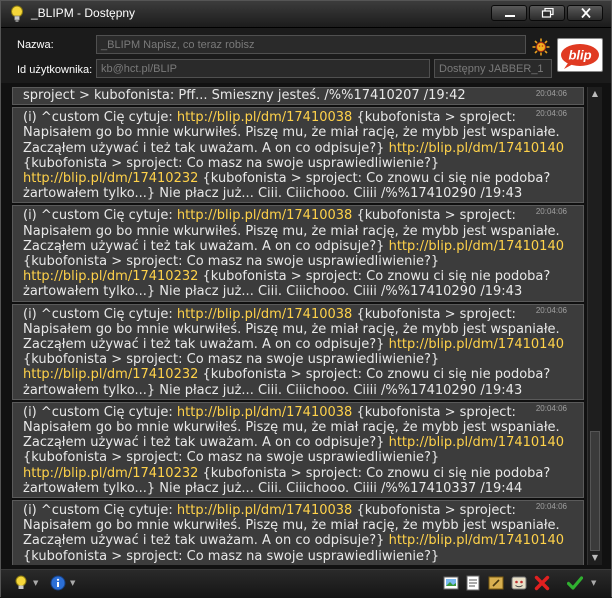 The width and height of the screenshot is (612, 598). What do you see at coordinates (595, 94) in the screenshot?
I see `scroll-up-icon: ▲` at bounding box center [595, 94].